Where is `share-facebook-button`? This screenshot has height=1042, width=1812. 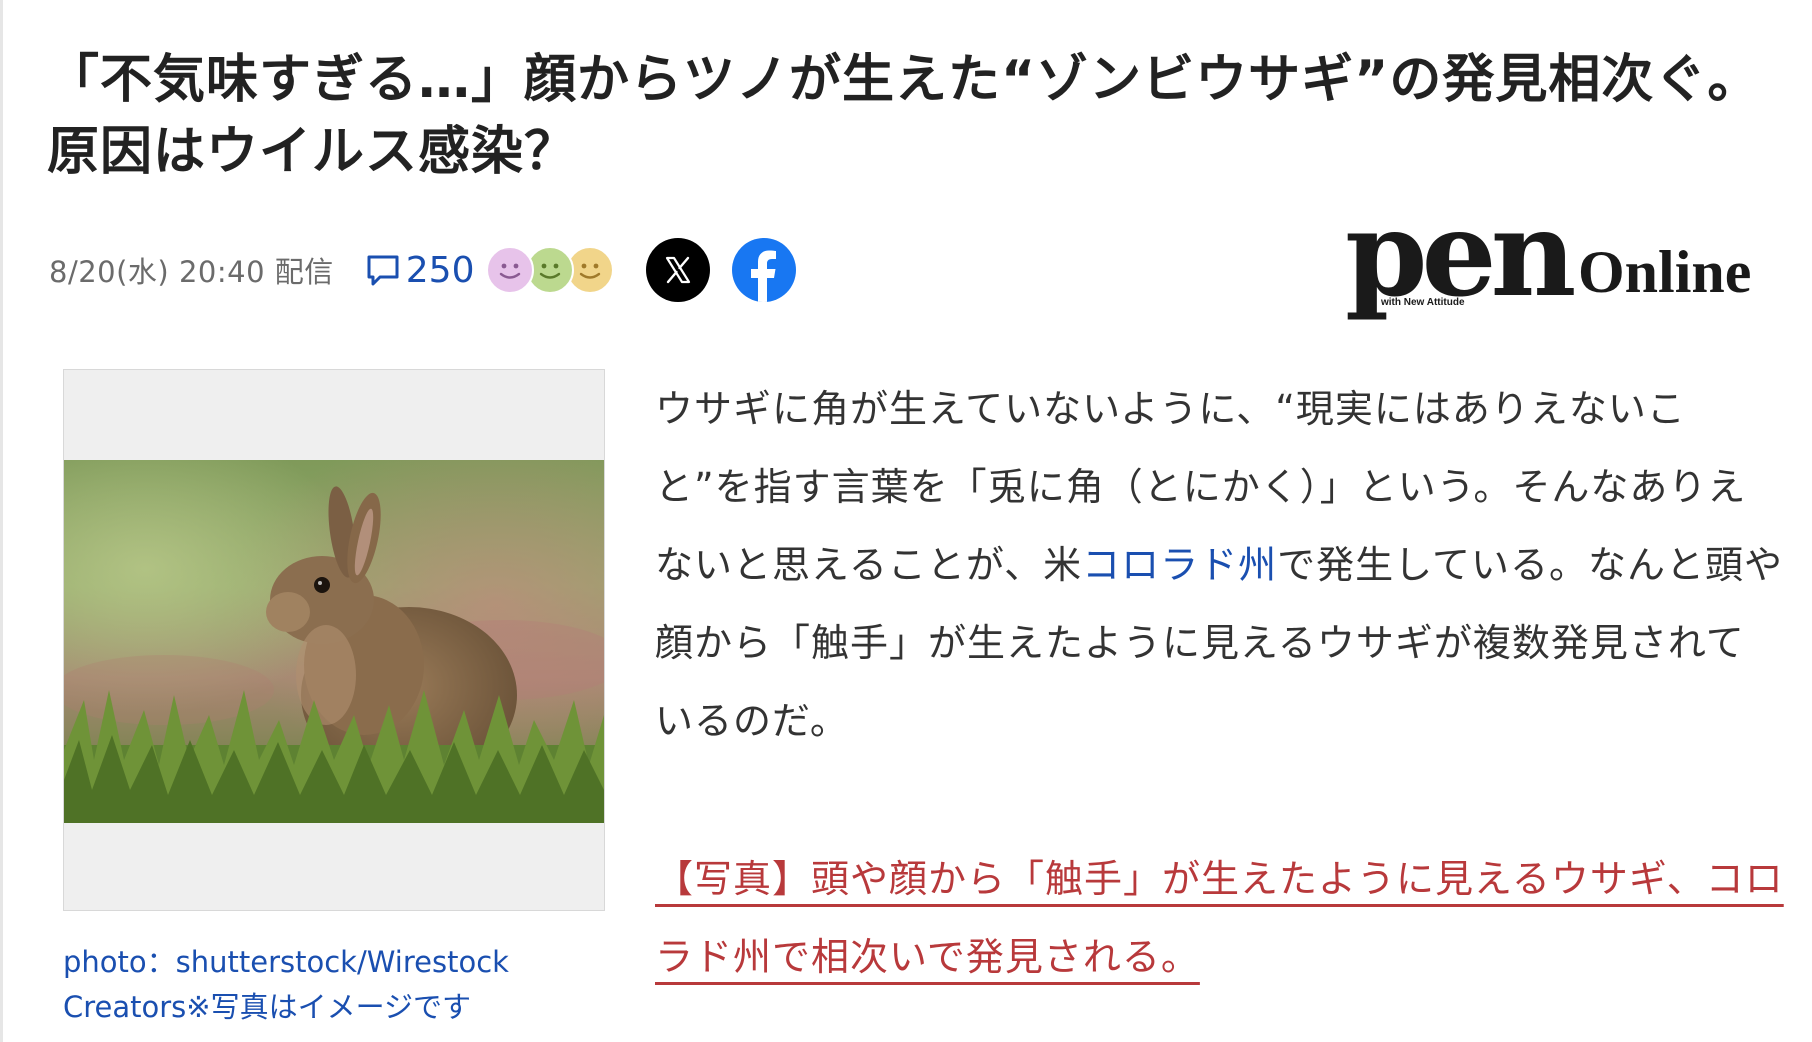
share-facebook-button is located at coordinates (764, 270).